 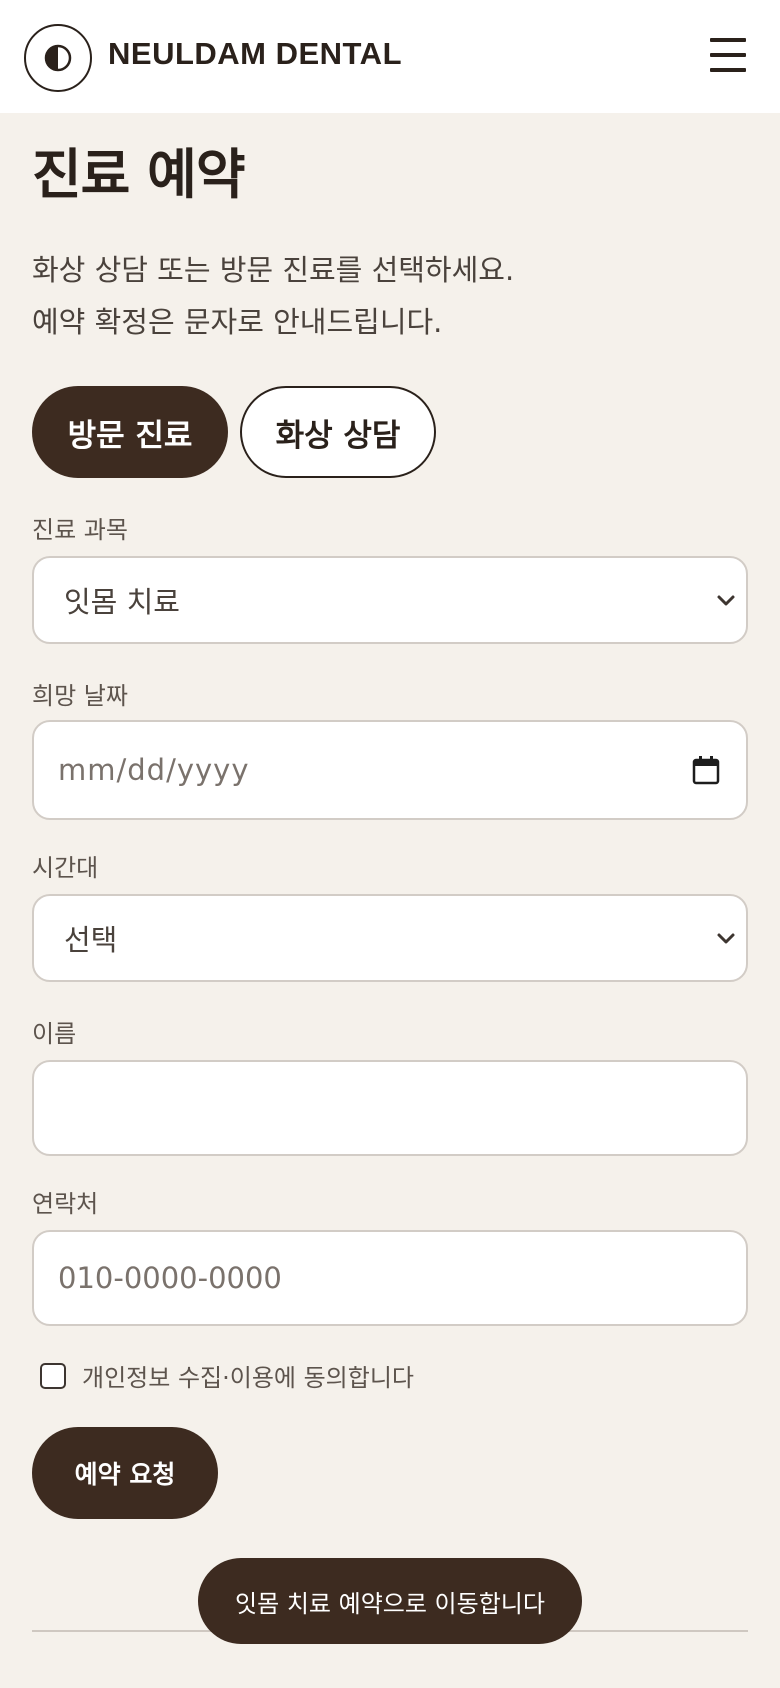 What do you see at coordinates (65, 1204) in the screenshot?
I see `phone-label: 연락처` at bounding box center [65, 1204].